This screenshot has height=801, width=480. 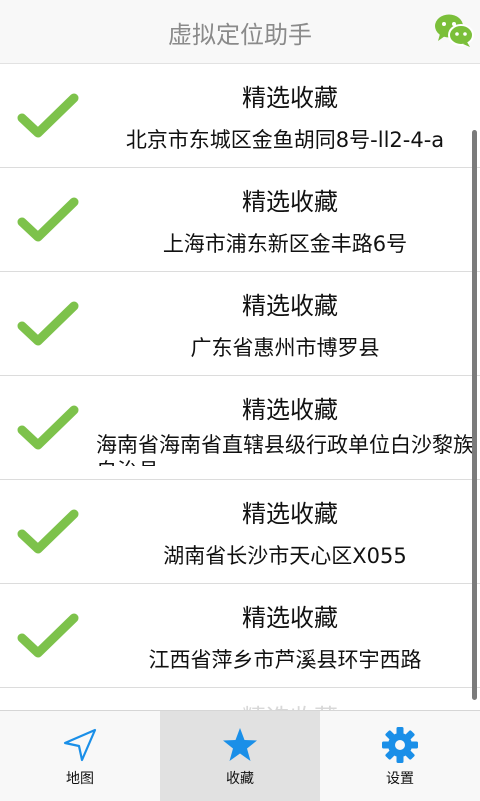 I want to click on list-item: 精选收藏 湖南省长沙市天心区X055, so click(x=240, y=532).